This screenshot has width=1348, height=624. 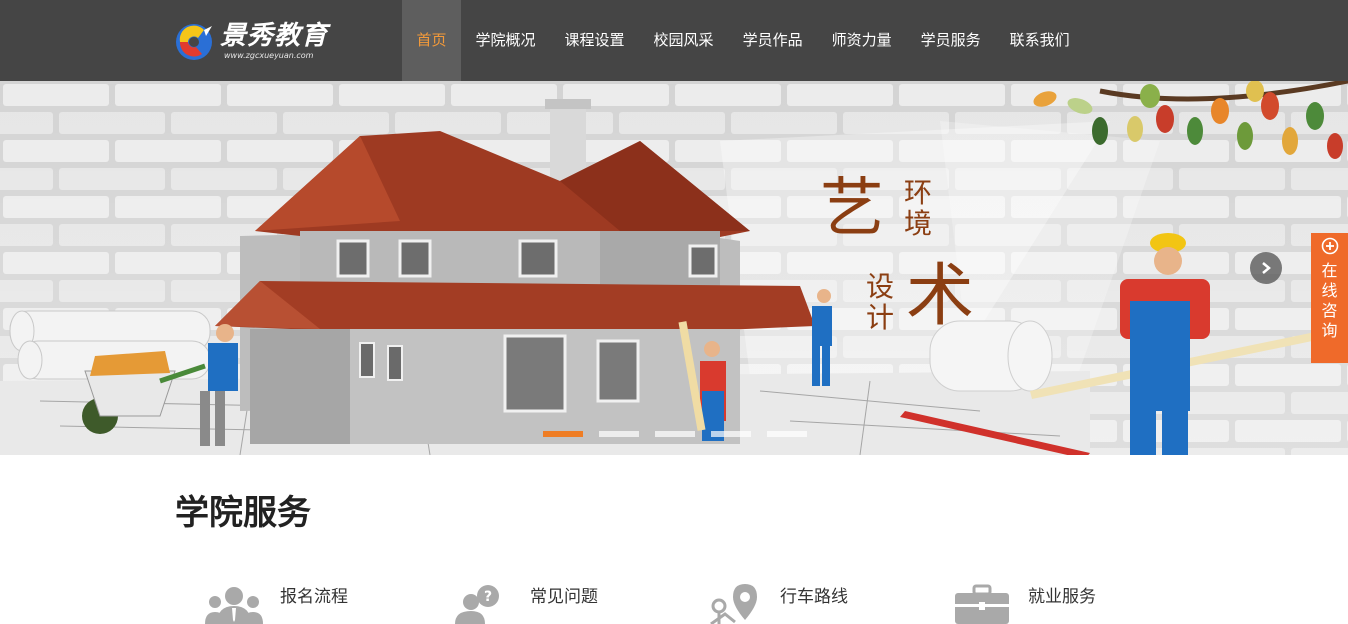 What do you see at coordinates (683, 40) in the screenshot?
I see `nav-item-campus: 校园风采` at bounding box center [683, 40].